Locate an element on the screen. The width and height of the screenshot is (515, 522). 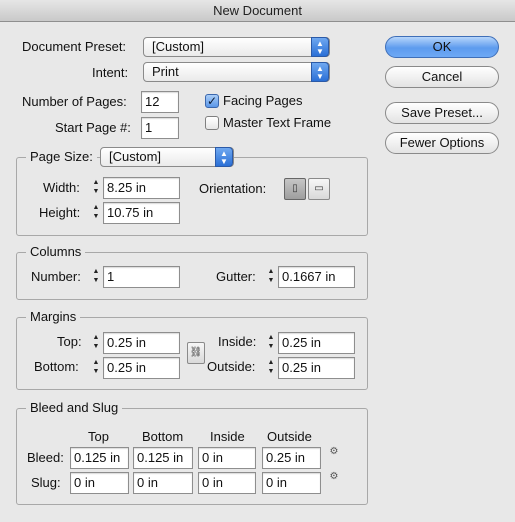
gutter-field: 0.1667 in is located at coordinates (316, 277).